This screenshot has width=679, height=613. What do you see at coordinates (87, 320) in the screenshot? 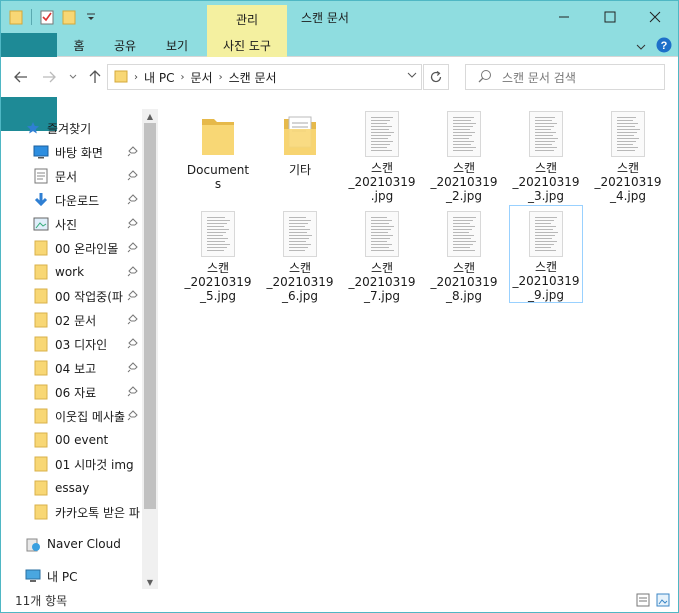
I see `sidebar-item: 02 문서` at bounding box center [87, 320].